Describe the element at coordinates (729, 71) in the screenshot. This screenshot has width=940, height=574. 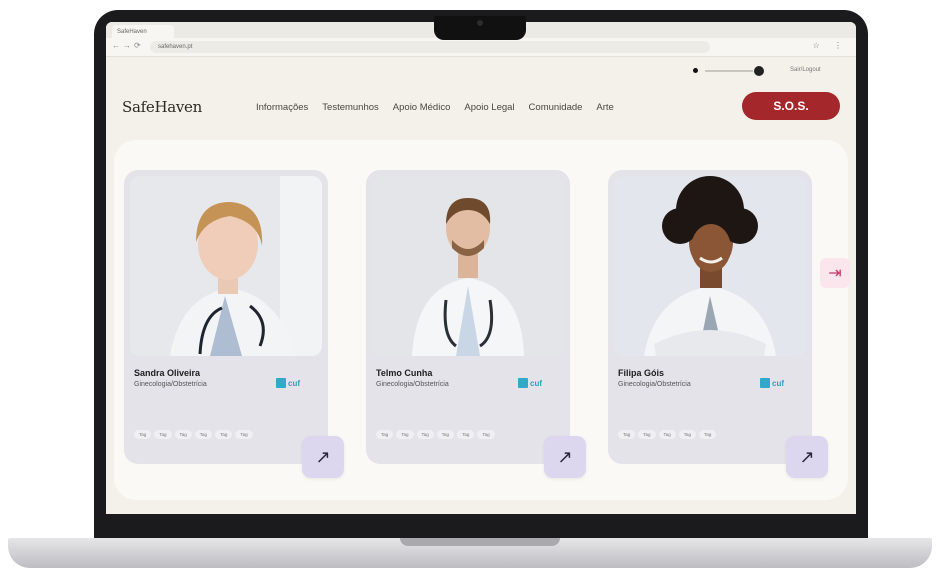
I see `toggle-track` at that location.